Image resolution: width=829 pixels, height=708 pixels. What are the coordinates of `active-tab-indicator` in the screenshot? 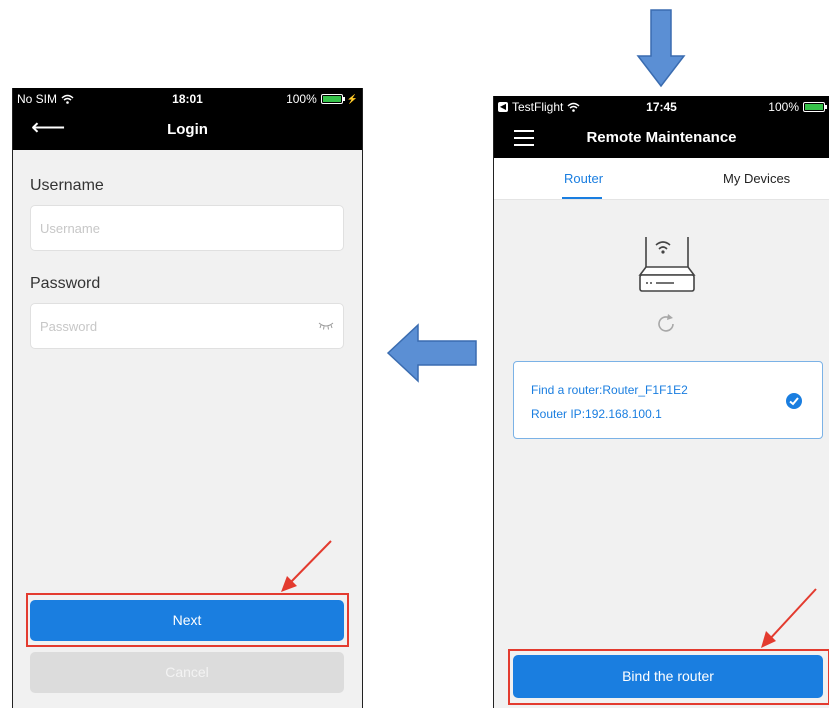 It's located at (582, 198).